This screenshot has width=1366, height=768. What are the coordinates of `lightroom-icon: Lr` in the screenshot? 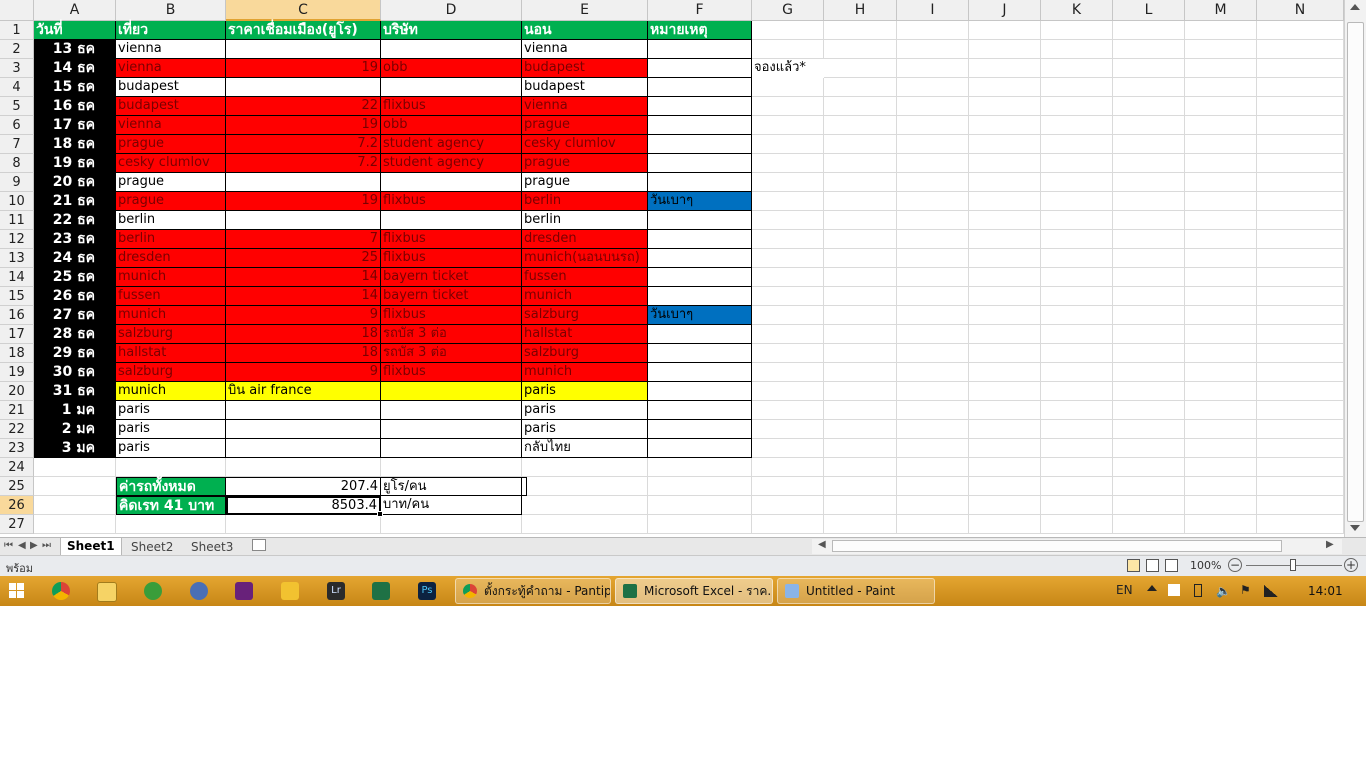 It's located at (336, 591).